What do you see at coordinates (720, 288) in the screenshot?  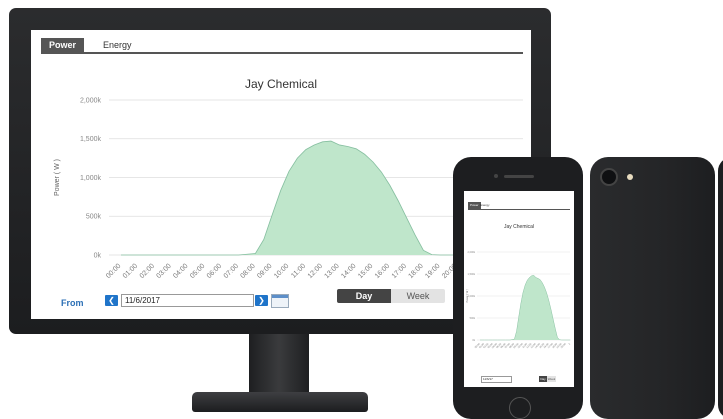 I see `phone-edge` at bounding box center [720, 288].